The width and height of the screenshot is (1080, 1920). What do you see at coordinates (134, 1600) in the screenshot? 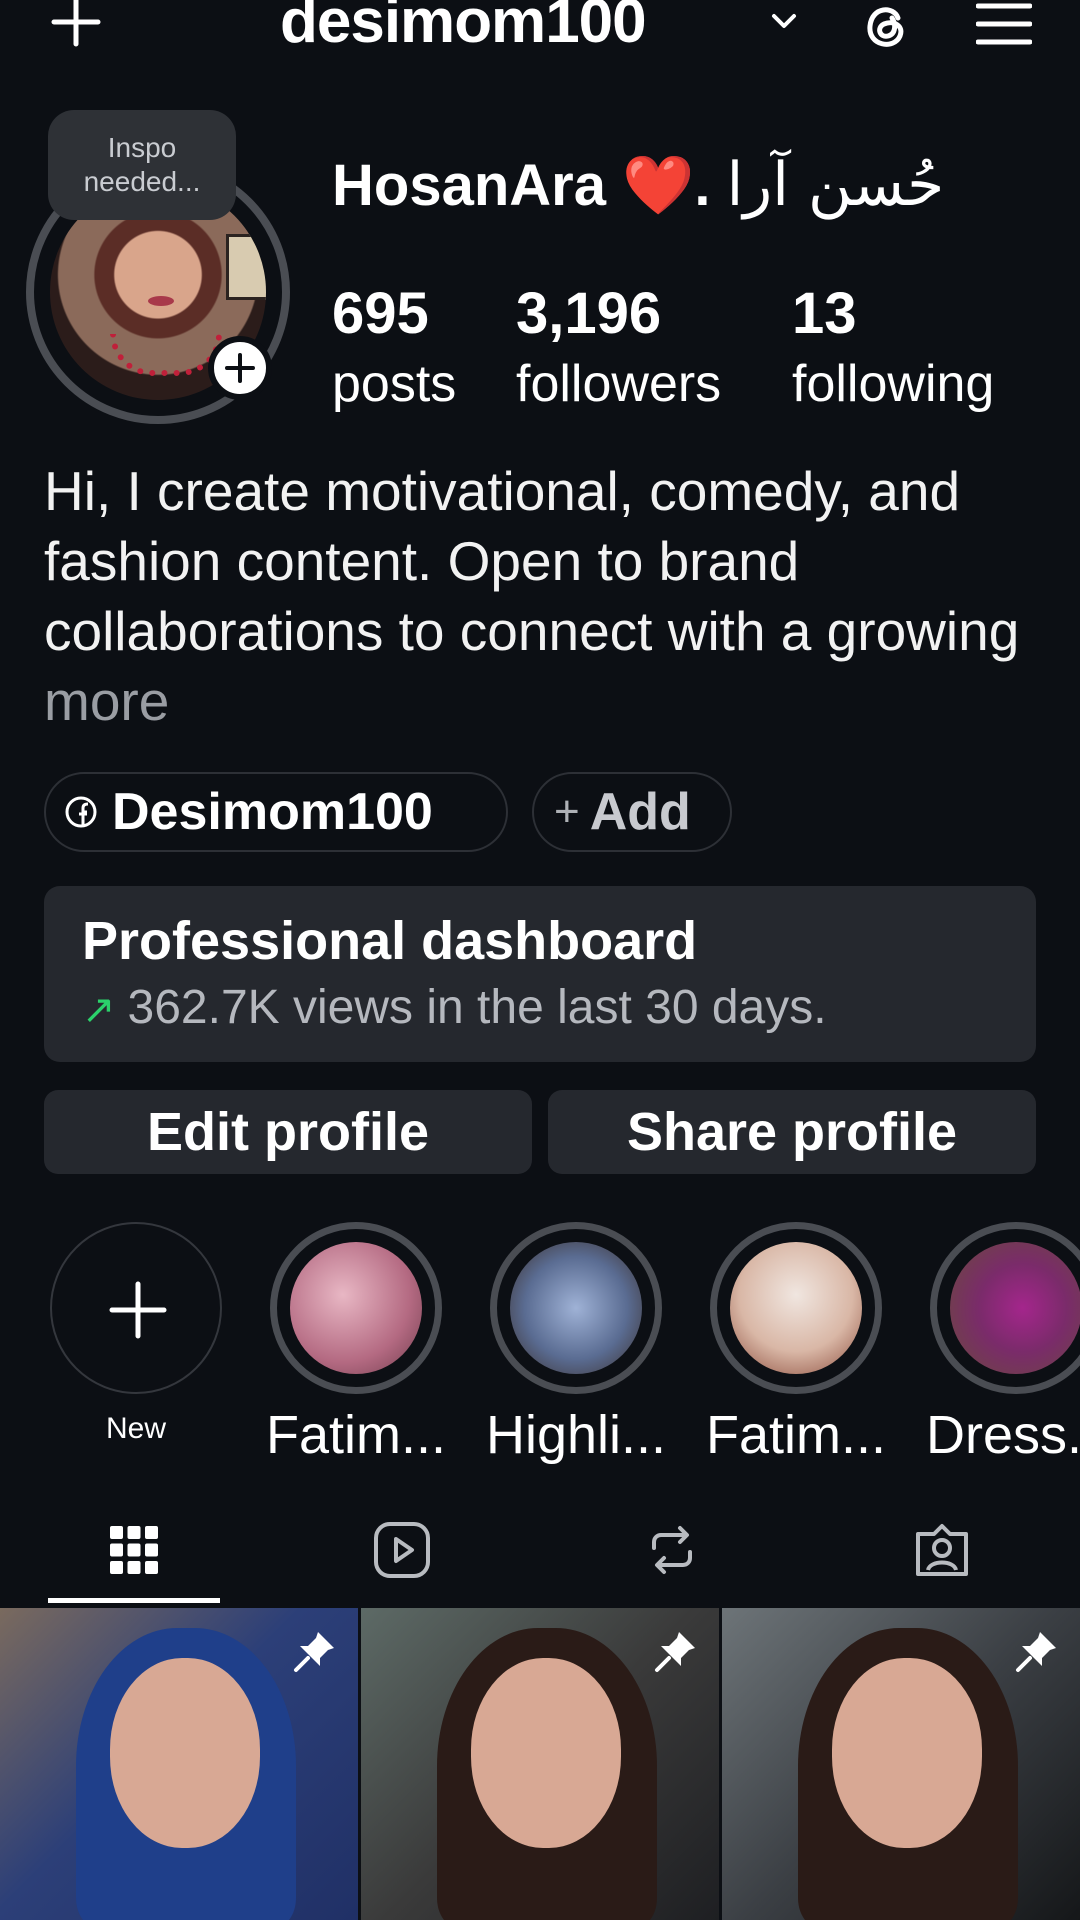
I see `active-tab-indicator` at bounding box center [134, 1600].